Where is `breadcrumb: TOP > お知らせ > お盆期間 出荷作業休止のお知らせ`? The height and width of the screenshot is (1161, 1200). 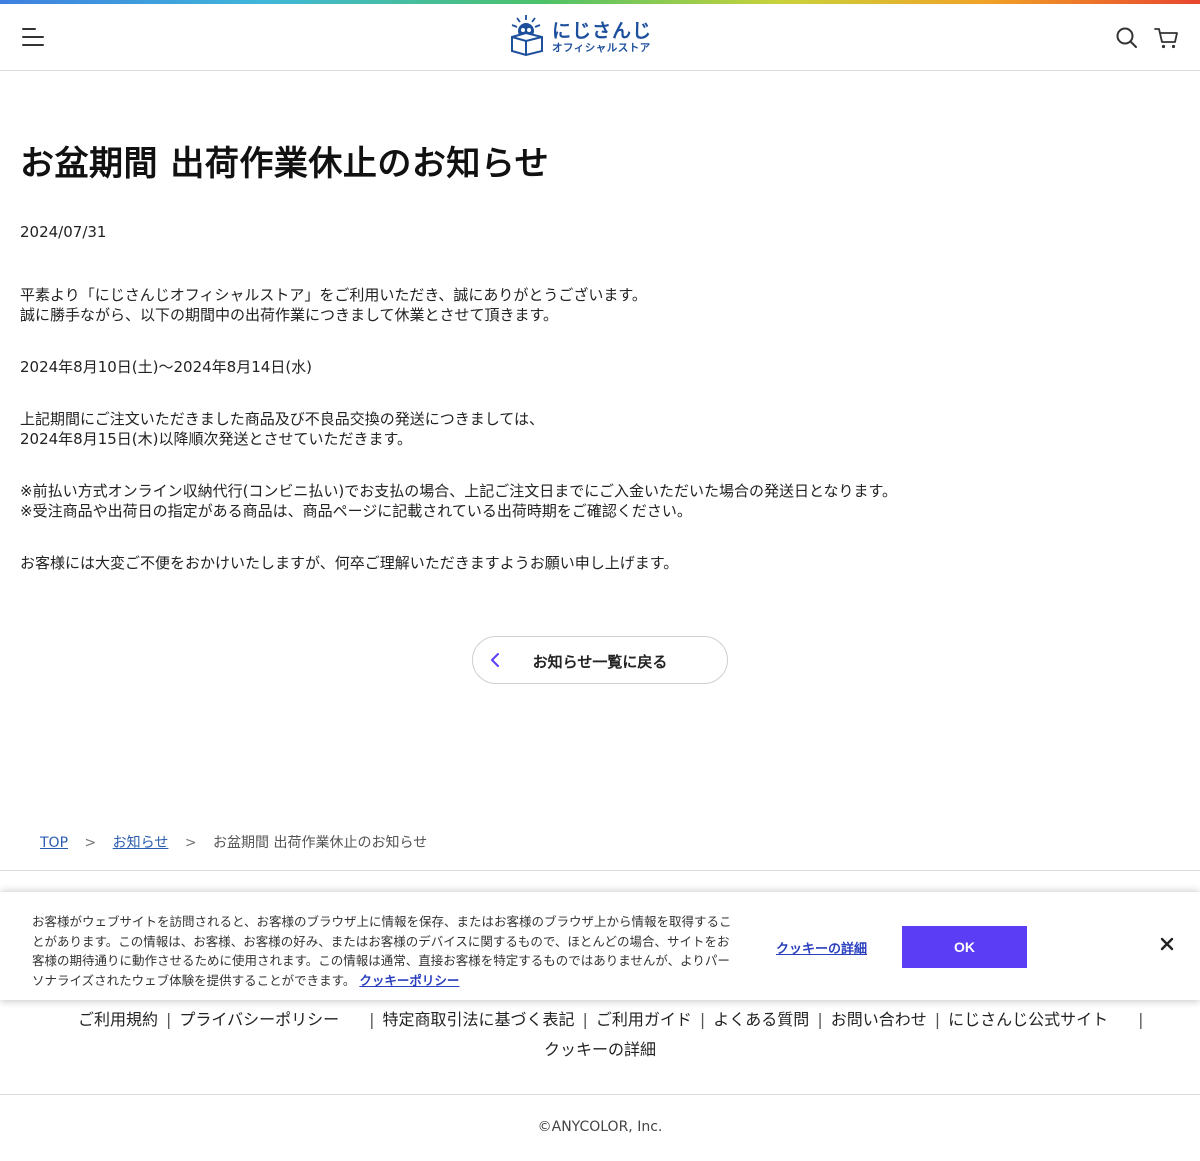 breadcrumb: TOP > お知らせ > お盆期間 出荷作業休止のお知らせ is located at coordinates (233, 842).